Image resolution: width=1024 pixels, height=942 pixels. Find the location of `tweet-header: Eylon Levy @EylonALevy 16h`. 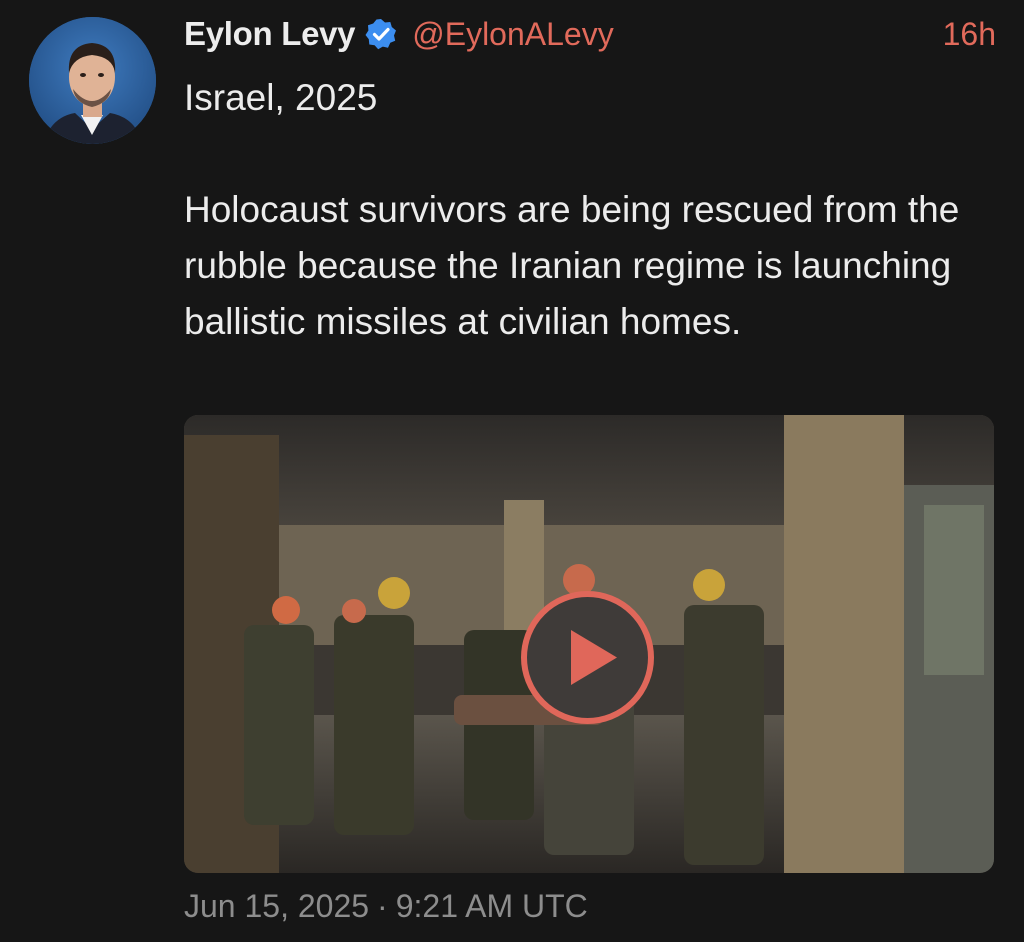

tweet-header: Eylon Levy @EylonALevy 16h is located at coordinates (590, 34).